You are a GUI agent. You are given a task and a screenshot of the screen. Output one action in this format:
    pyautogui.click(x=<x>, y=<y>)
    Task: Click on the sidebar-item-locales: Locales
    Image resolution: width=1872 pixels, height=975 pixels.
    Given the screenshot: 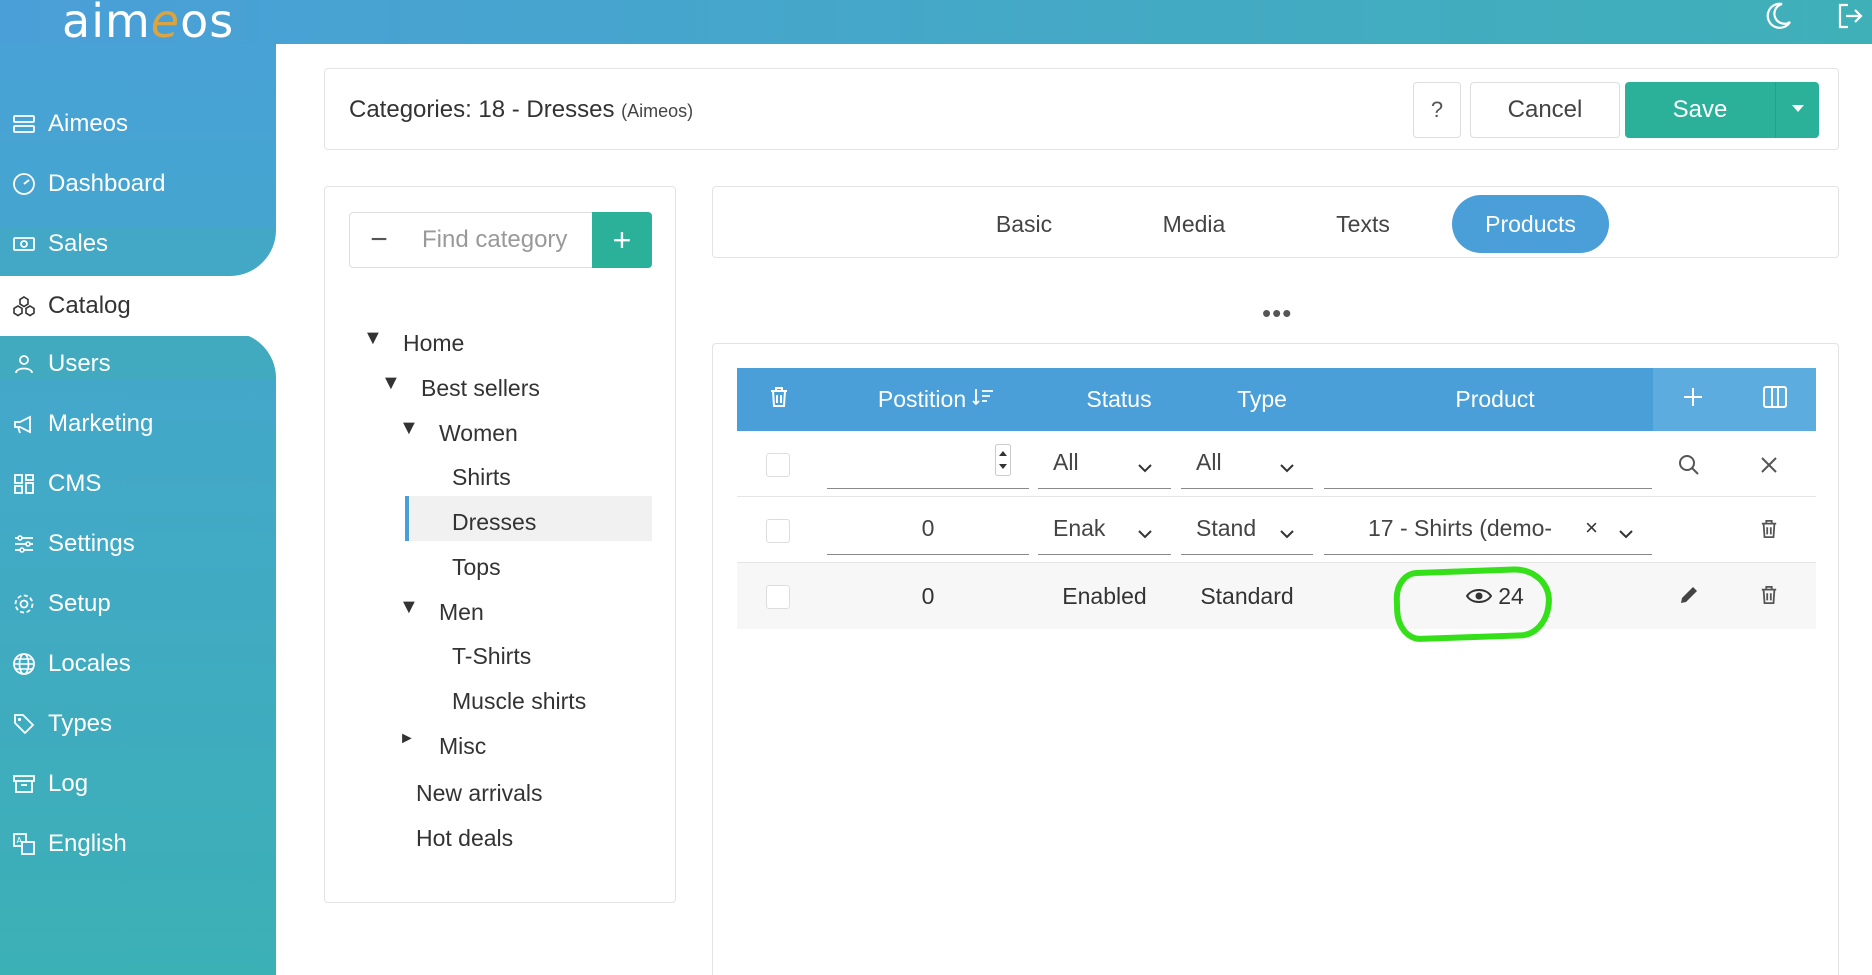 What is the action you would take?
    pyautogui.click(x=138, y=664)
    